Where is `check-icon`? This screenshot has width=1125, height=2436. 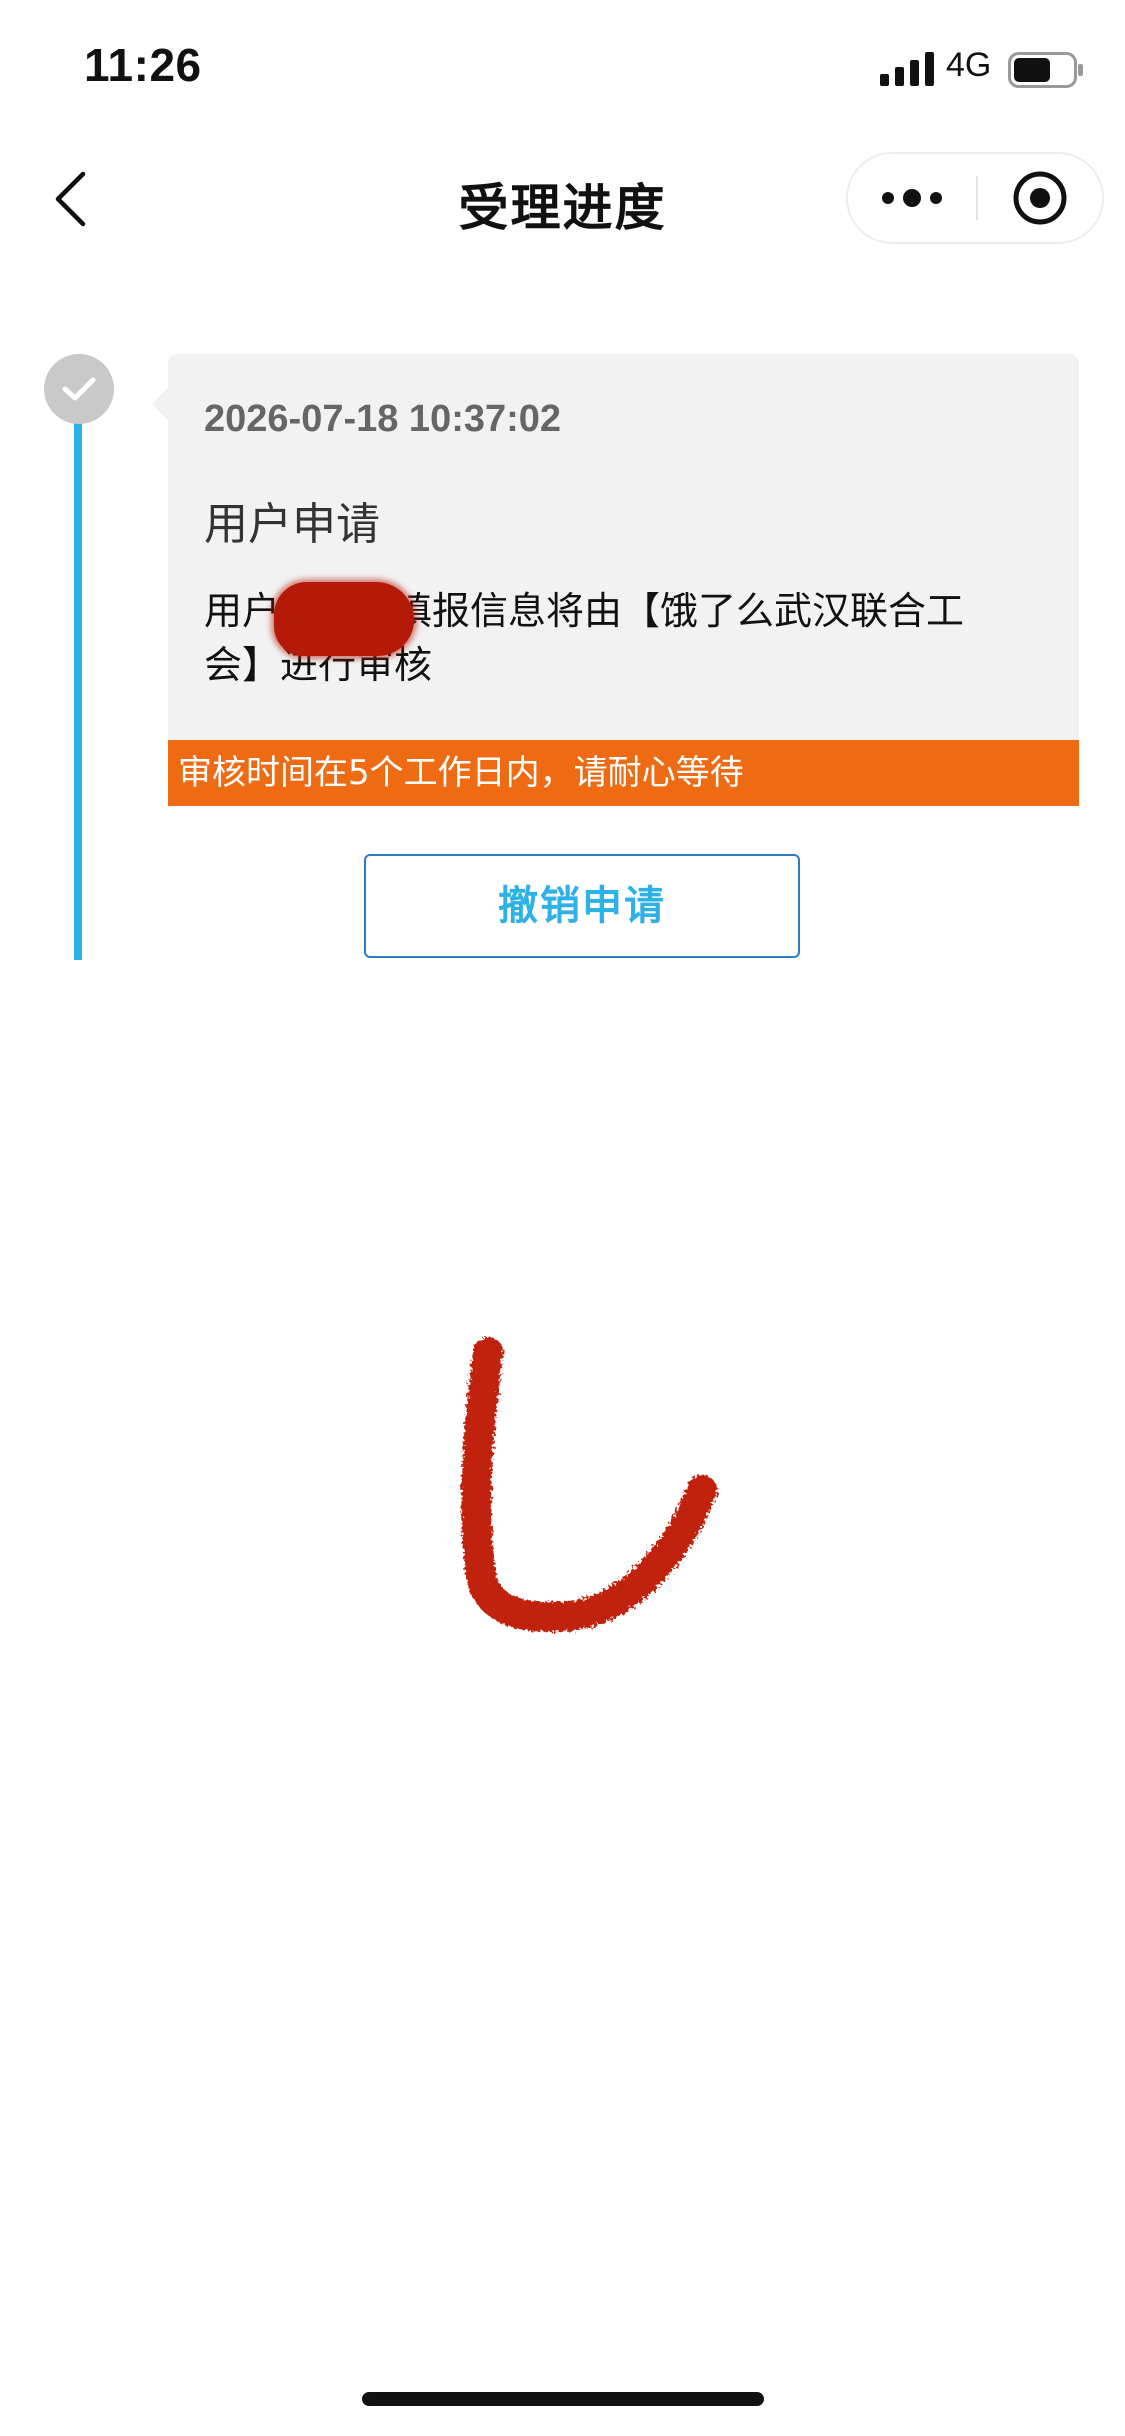
check-icon is located at coordinates (79, 389).